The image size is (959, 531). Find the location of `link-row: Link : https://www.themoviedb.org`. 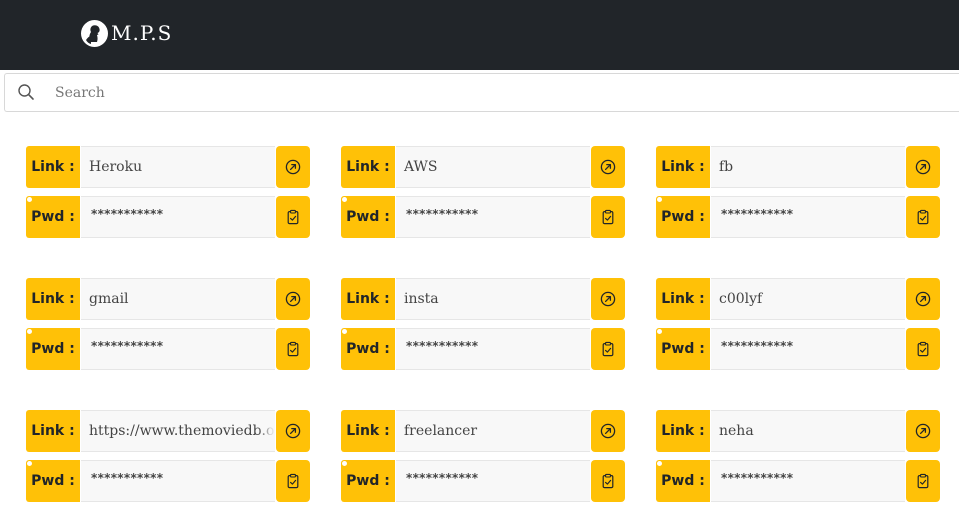

link-row: Link : https://www.themoviedb.org is located at coordinates (168, 431).